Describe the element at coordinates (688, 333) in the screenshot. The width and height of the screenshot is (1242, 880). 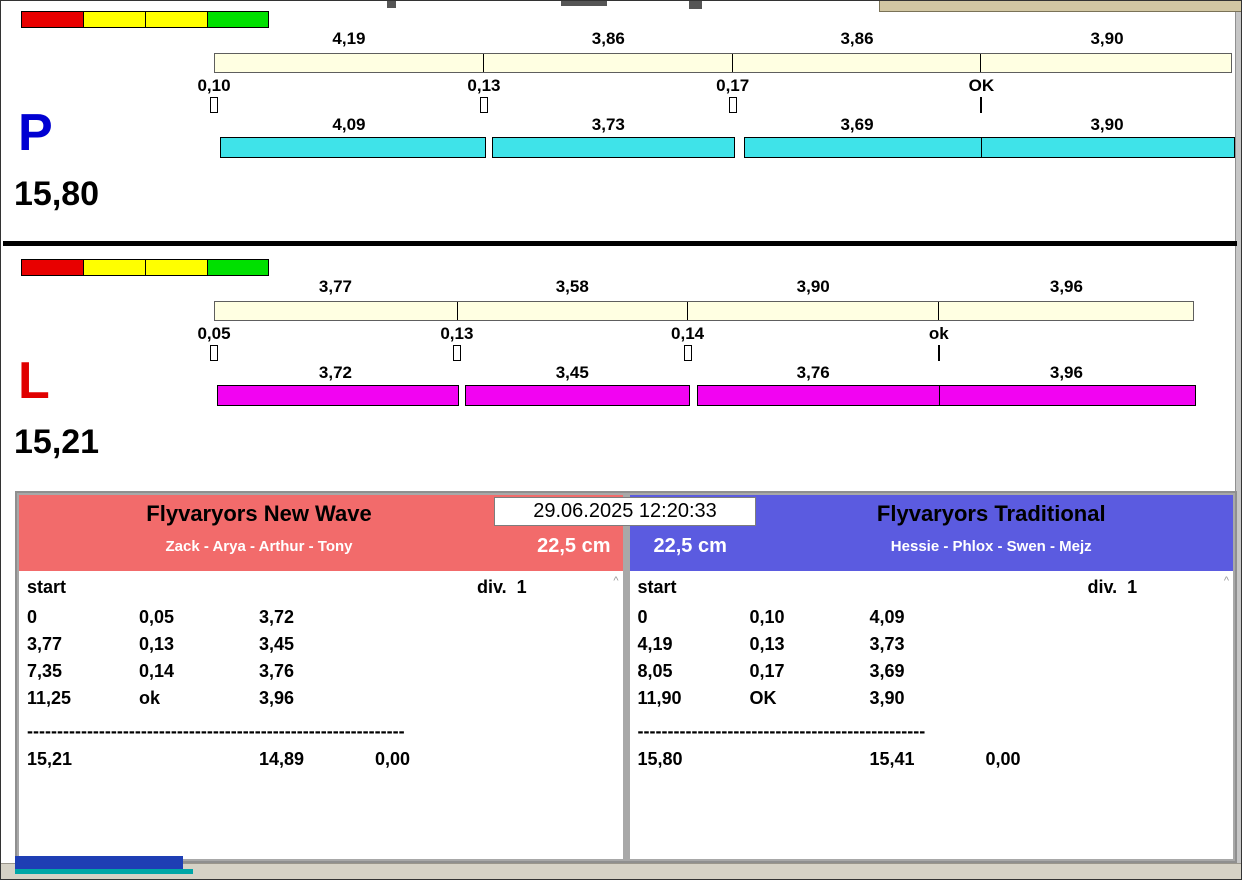
I see `change-time-label: 0,14` at that location.